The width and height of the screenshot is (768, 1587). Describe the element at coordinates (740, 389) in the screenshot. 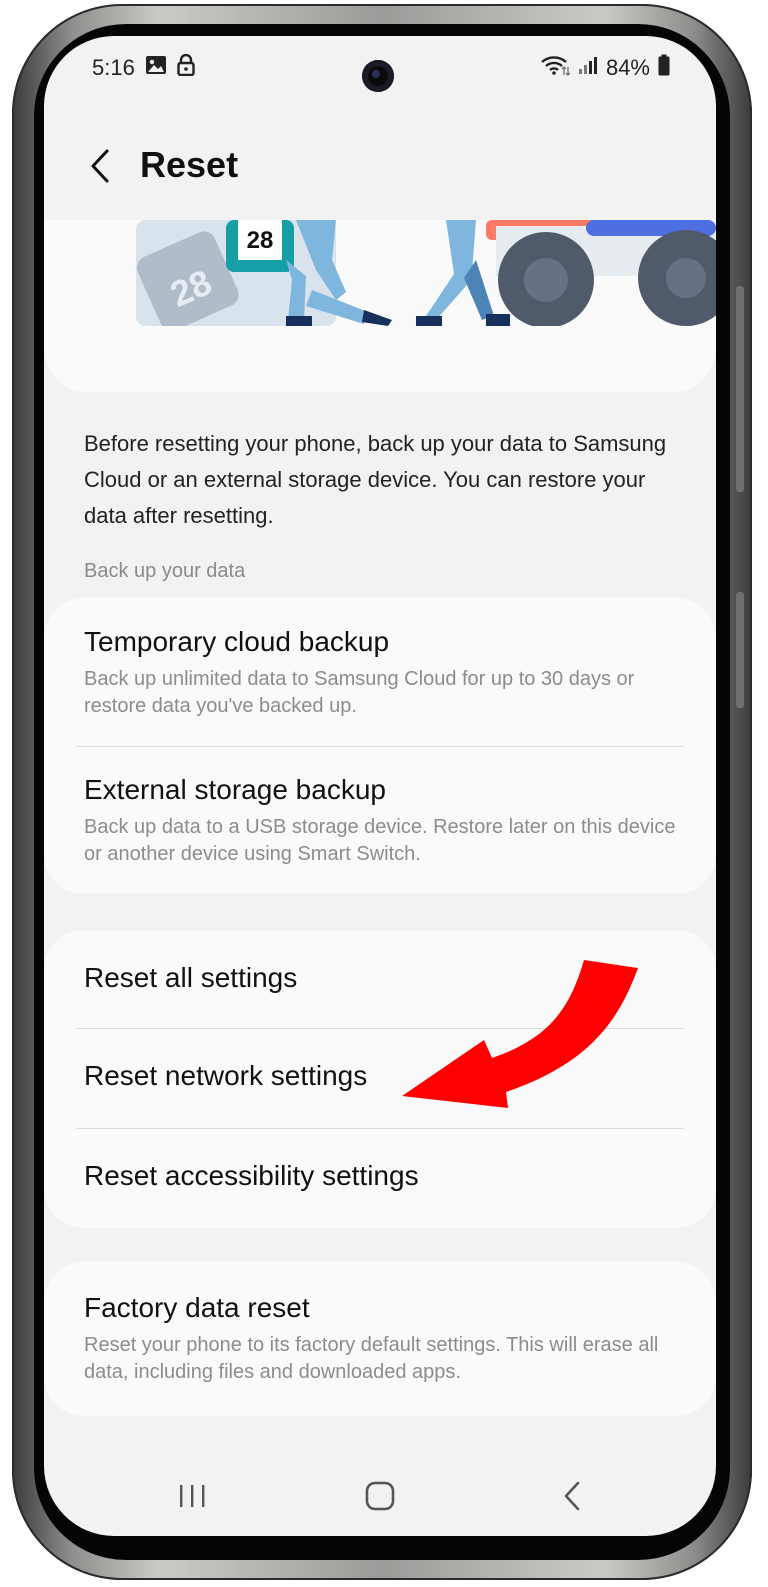

I see `volume-button` at that location.